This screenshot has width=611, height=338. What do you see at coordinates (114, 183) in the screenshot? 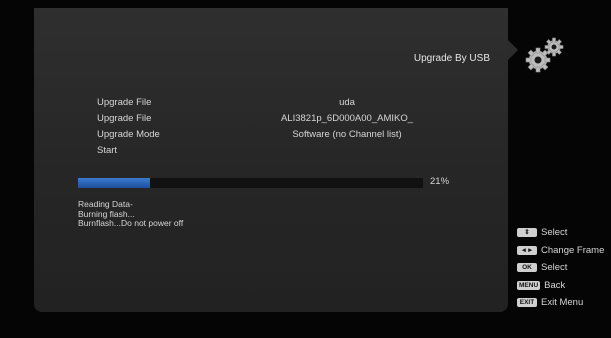
I see `progress-fill` at bounding box center [114, 183].